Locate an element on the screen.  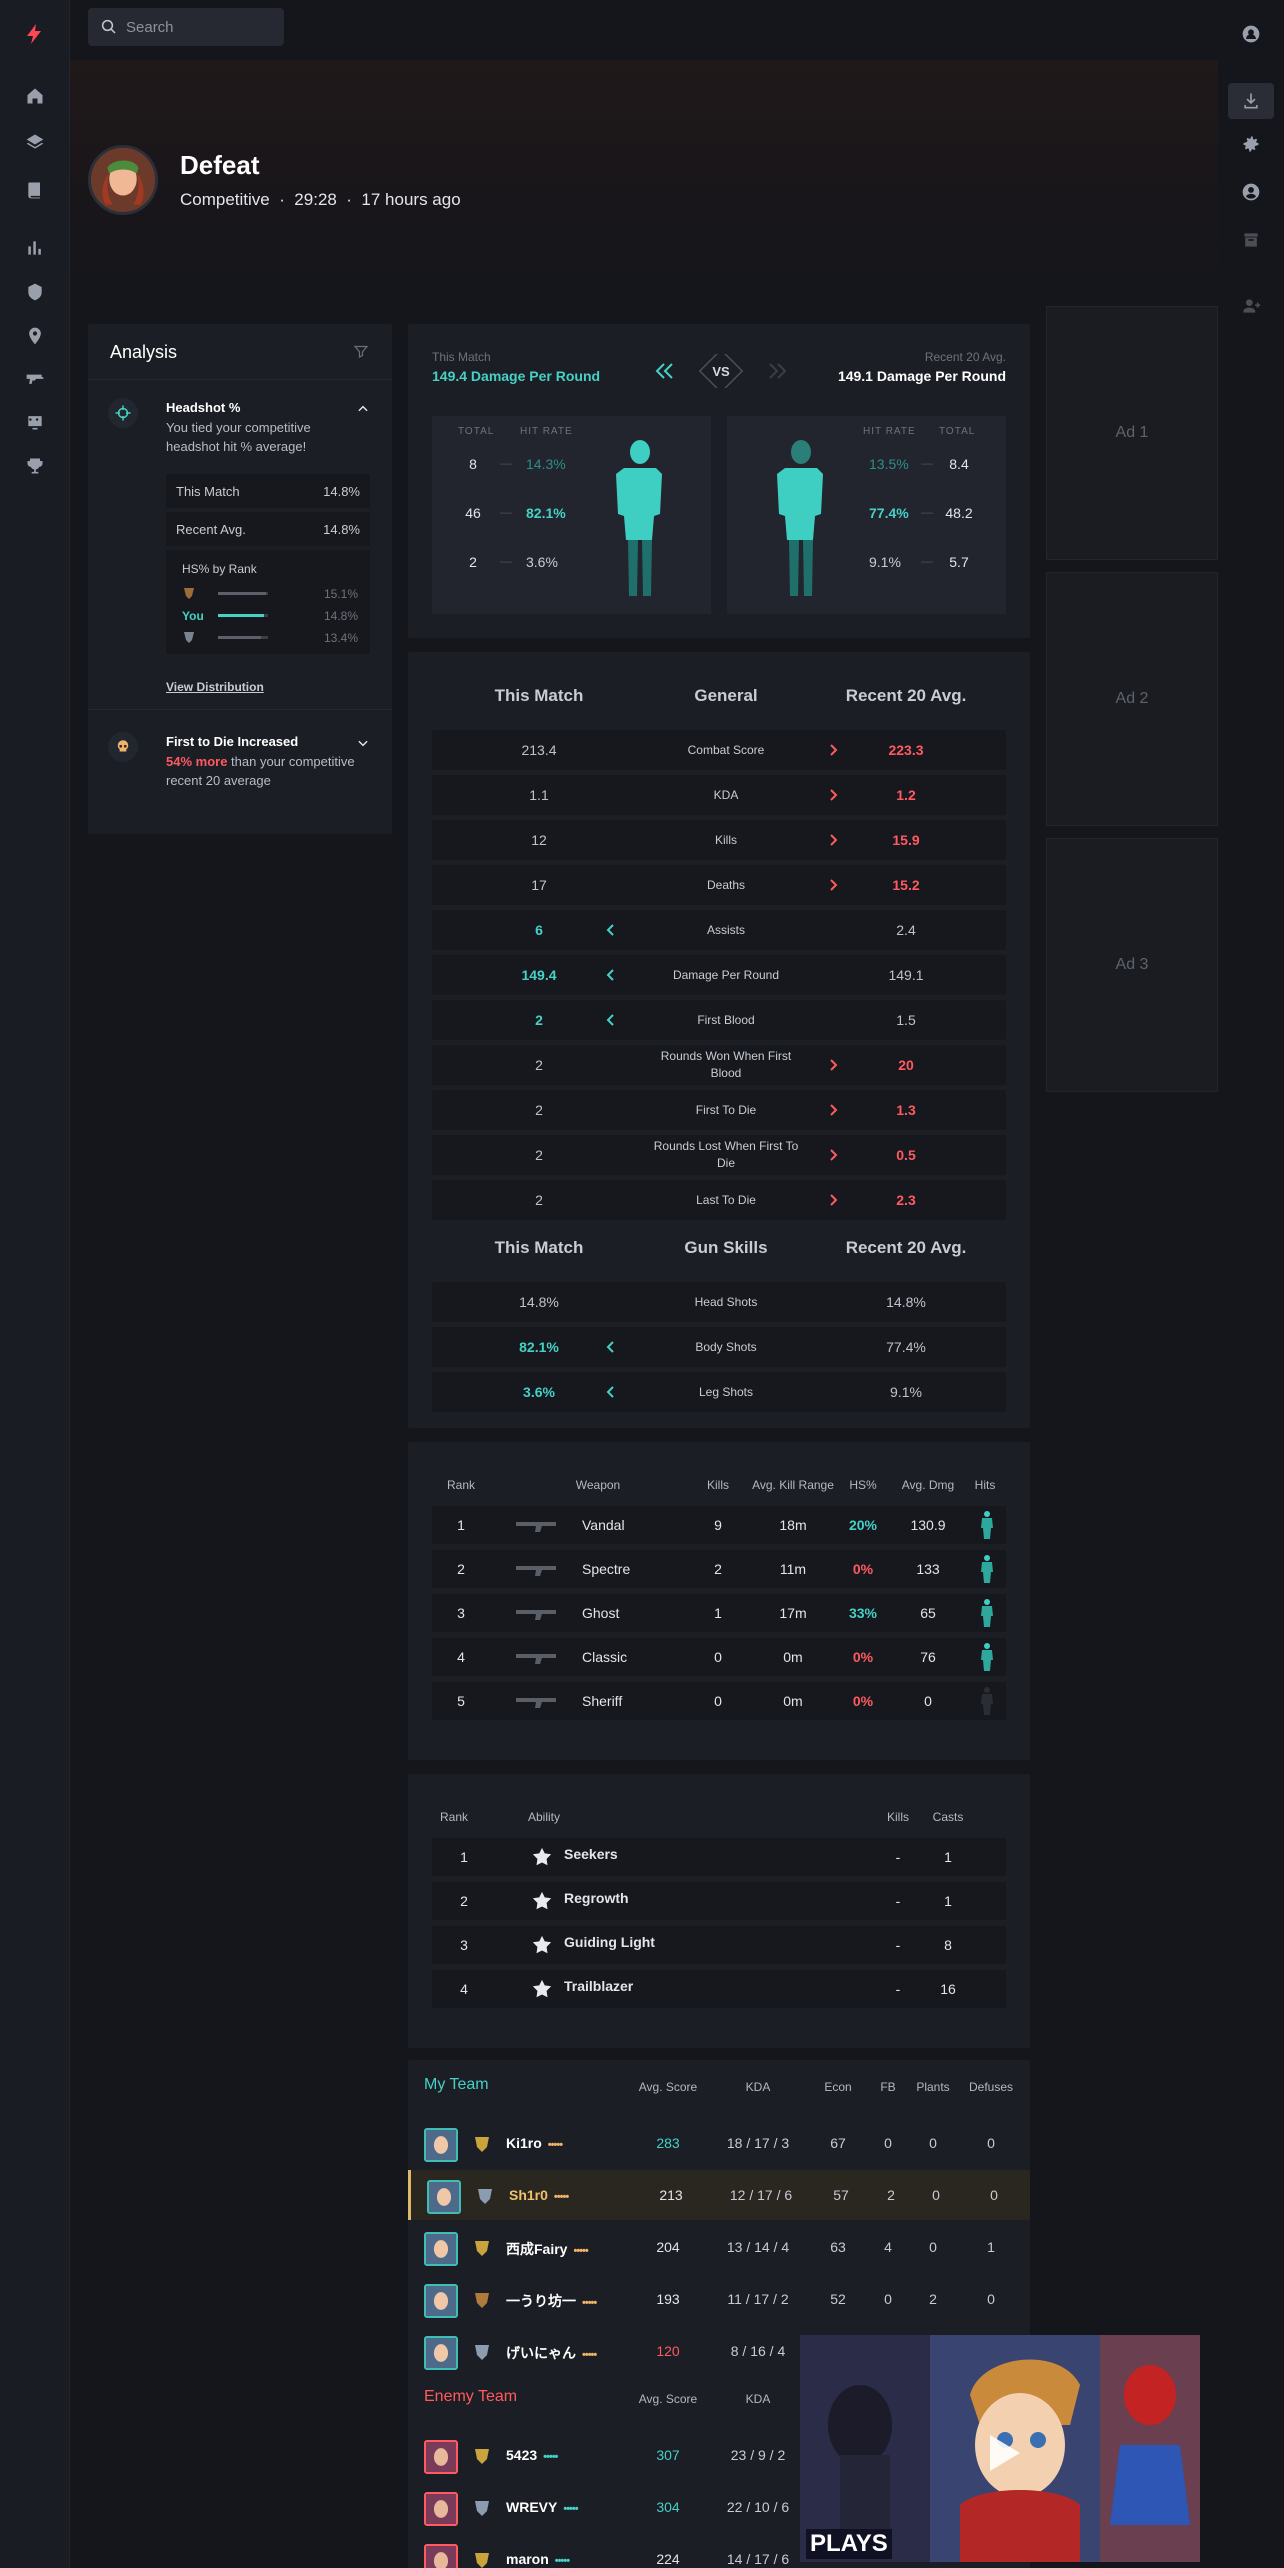
view-distribution-link: View Distribution is located at coordinates (215, 687).